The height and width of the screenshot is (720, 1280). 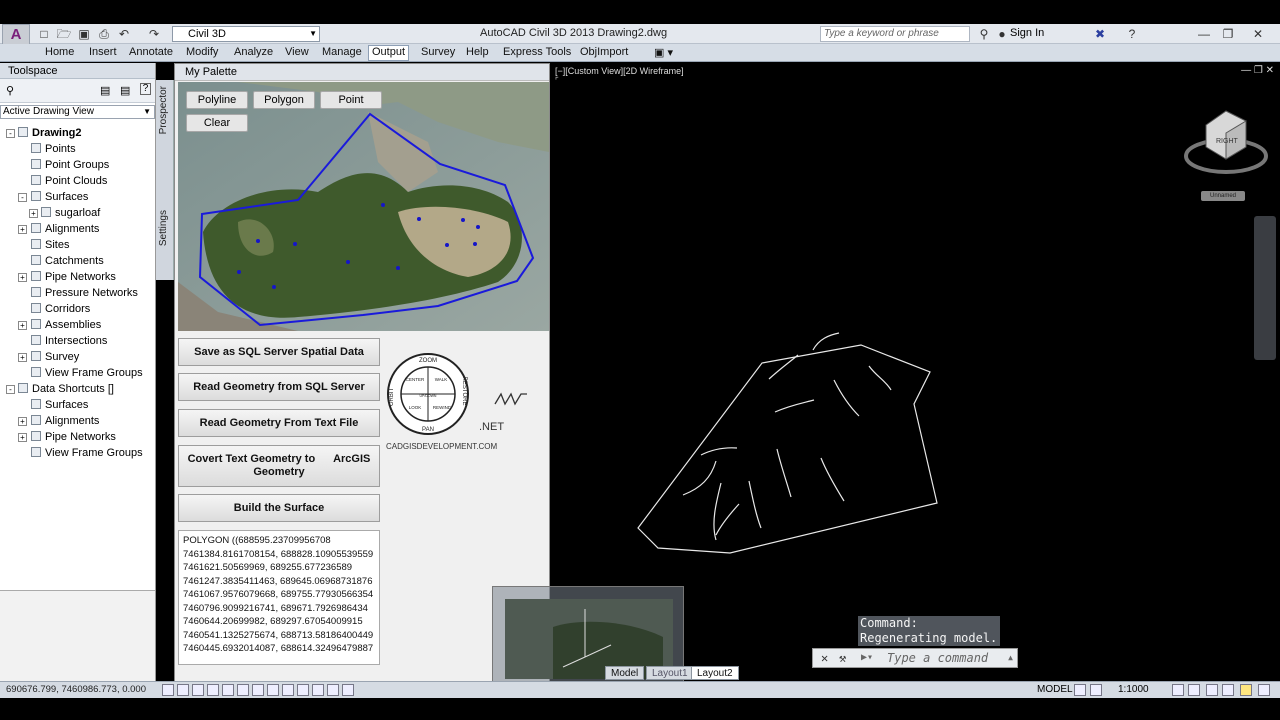 What do you see at coordinates (1228, 34) in the screenshot?
I see `restore-icon: ❐` at bounding box center [1228, 34].